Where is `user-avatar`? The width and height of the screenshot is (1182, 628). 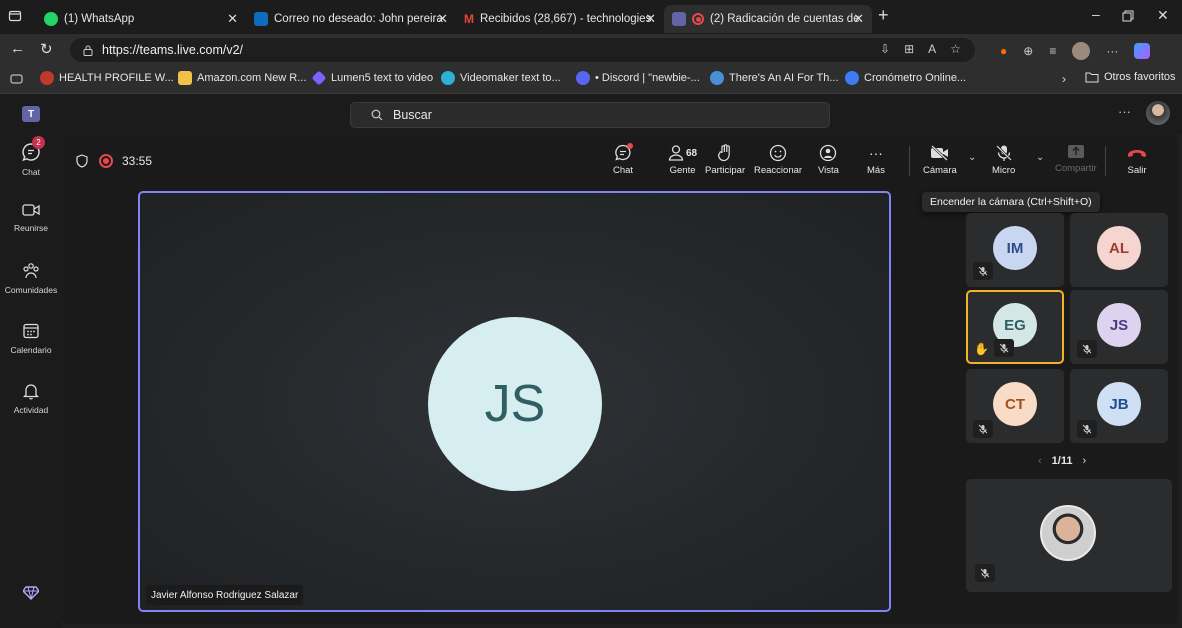 user-avatar is located at coordinates (1158, 113).